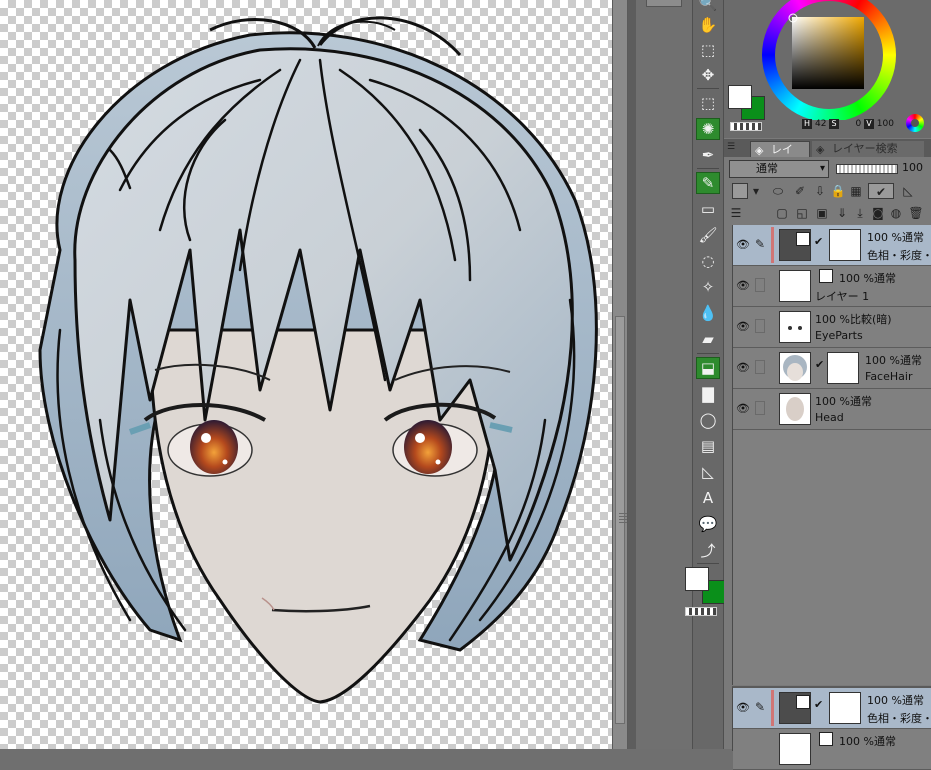 Image resolution: width=931 pixels, height=770 pixels. I want to click on brush-icon: 🖌, so click(708, 235).